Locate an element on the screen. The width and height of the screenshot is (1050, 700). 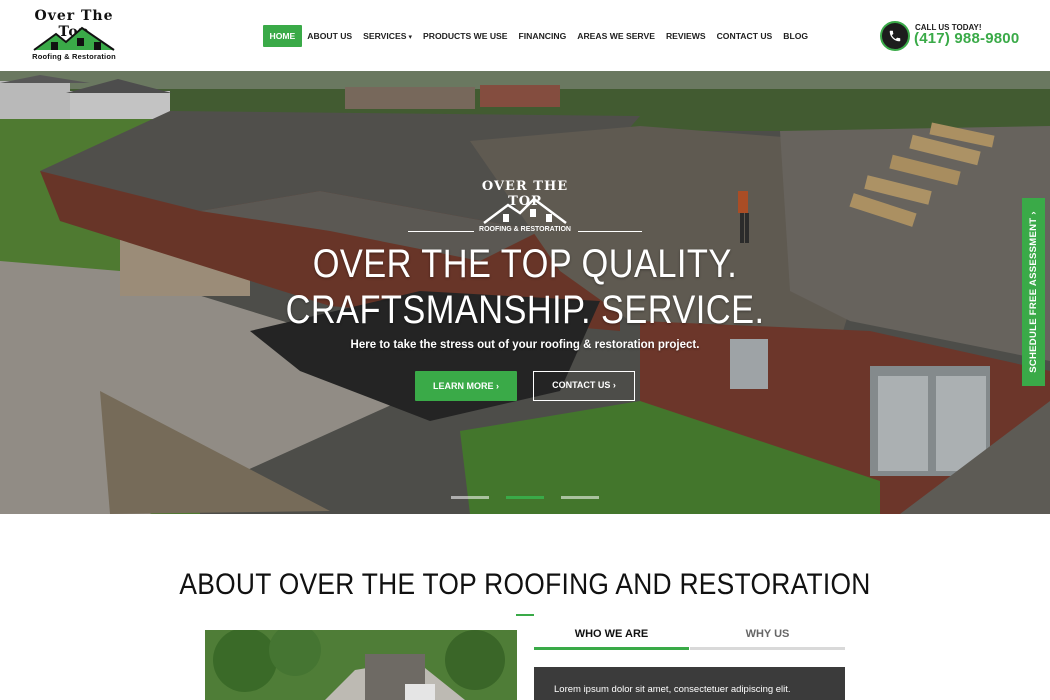
phone-number: (417) 988-9800 is located at coordinates (966, 38).